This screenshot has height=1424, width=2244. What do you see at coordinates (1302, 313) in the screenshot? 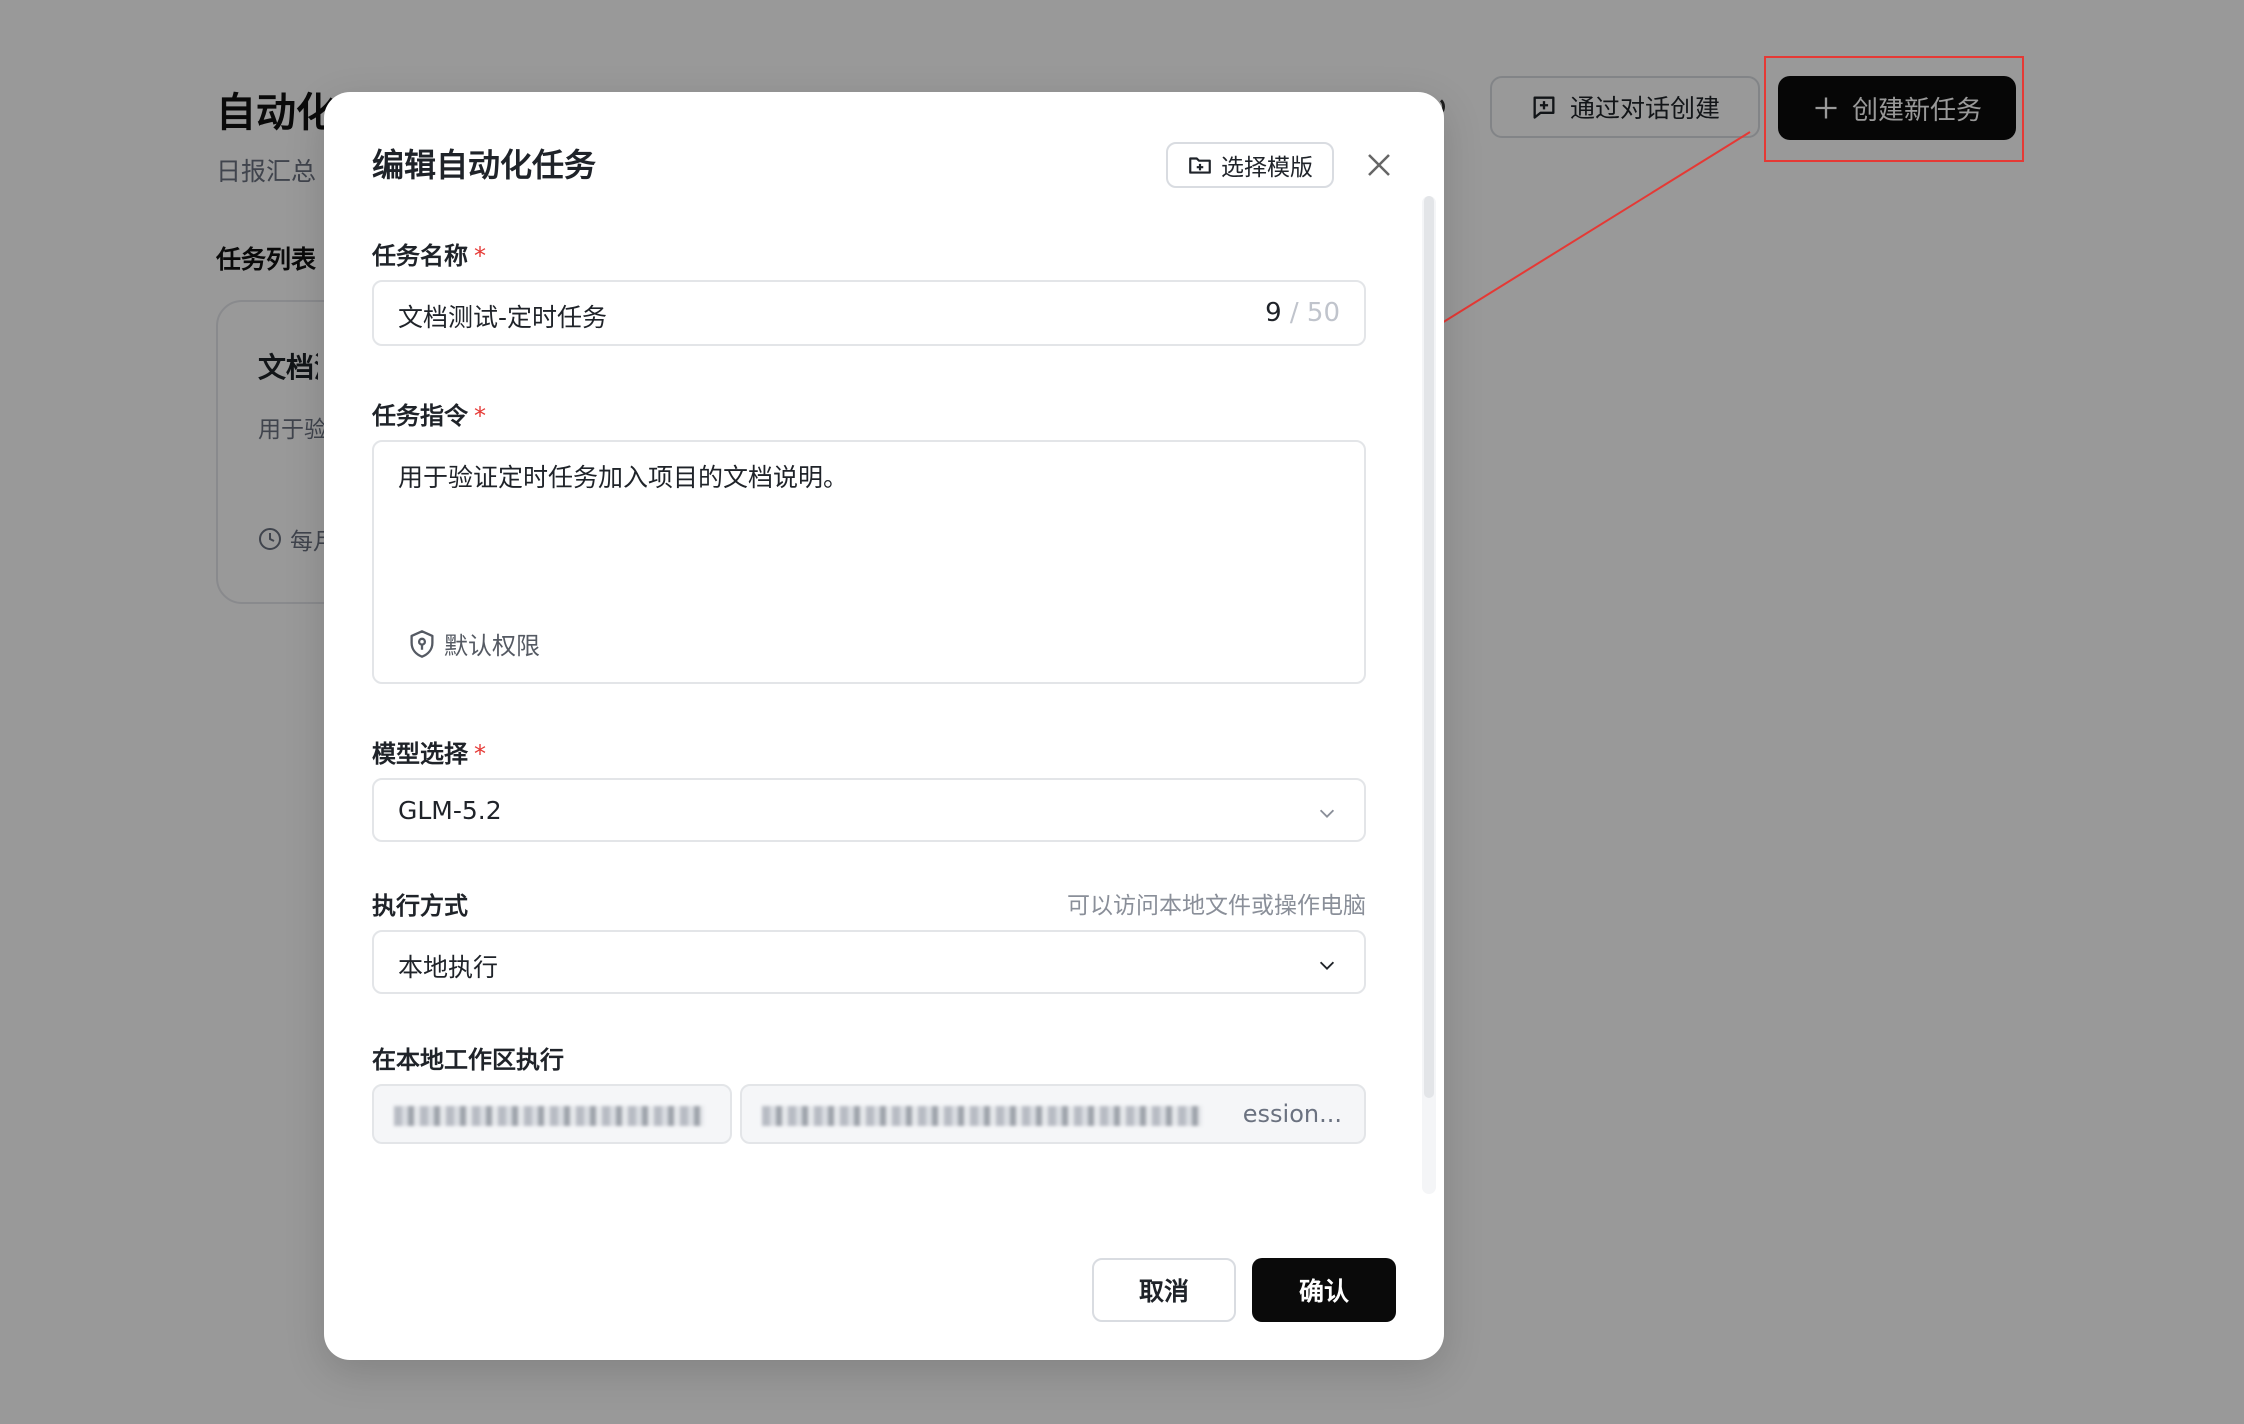
I see `char-counter: 9 / 50` at bounding box center [1302, 313].